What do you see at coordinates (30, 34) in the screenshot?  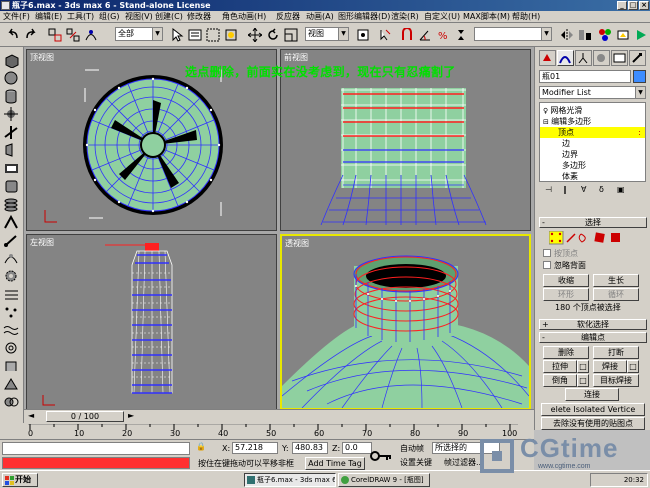 I see `redo-icon` at bounding box center [30, 34].